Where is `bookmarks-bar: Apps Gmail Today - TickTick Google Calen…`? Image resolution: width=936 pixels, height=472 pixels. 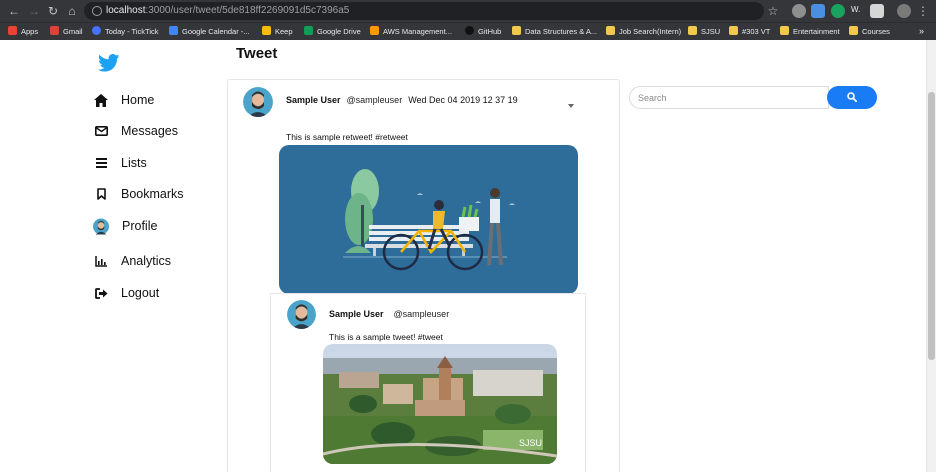 bookmarks-bar: Apps Gmail Today - TickTick Google Calen… is located at coordinates (468, 31).